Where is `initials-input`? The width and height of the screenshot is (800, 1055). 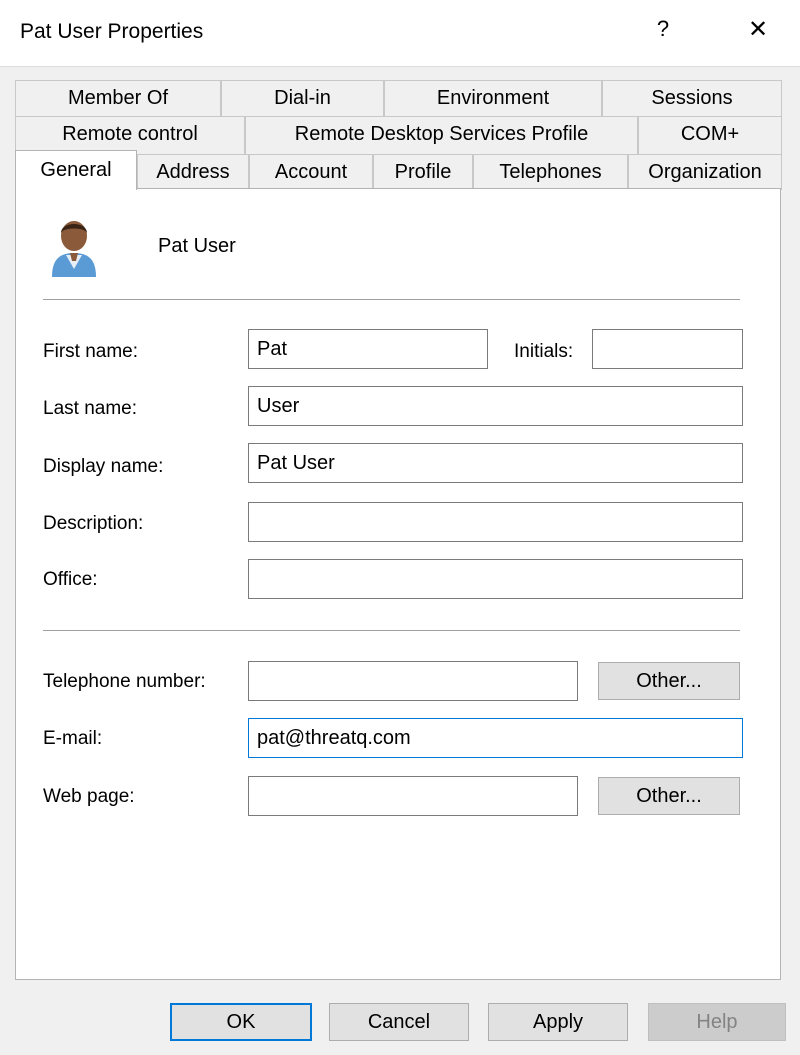 initials-input is located at coordinates (667, 349).